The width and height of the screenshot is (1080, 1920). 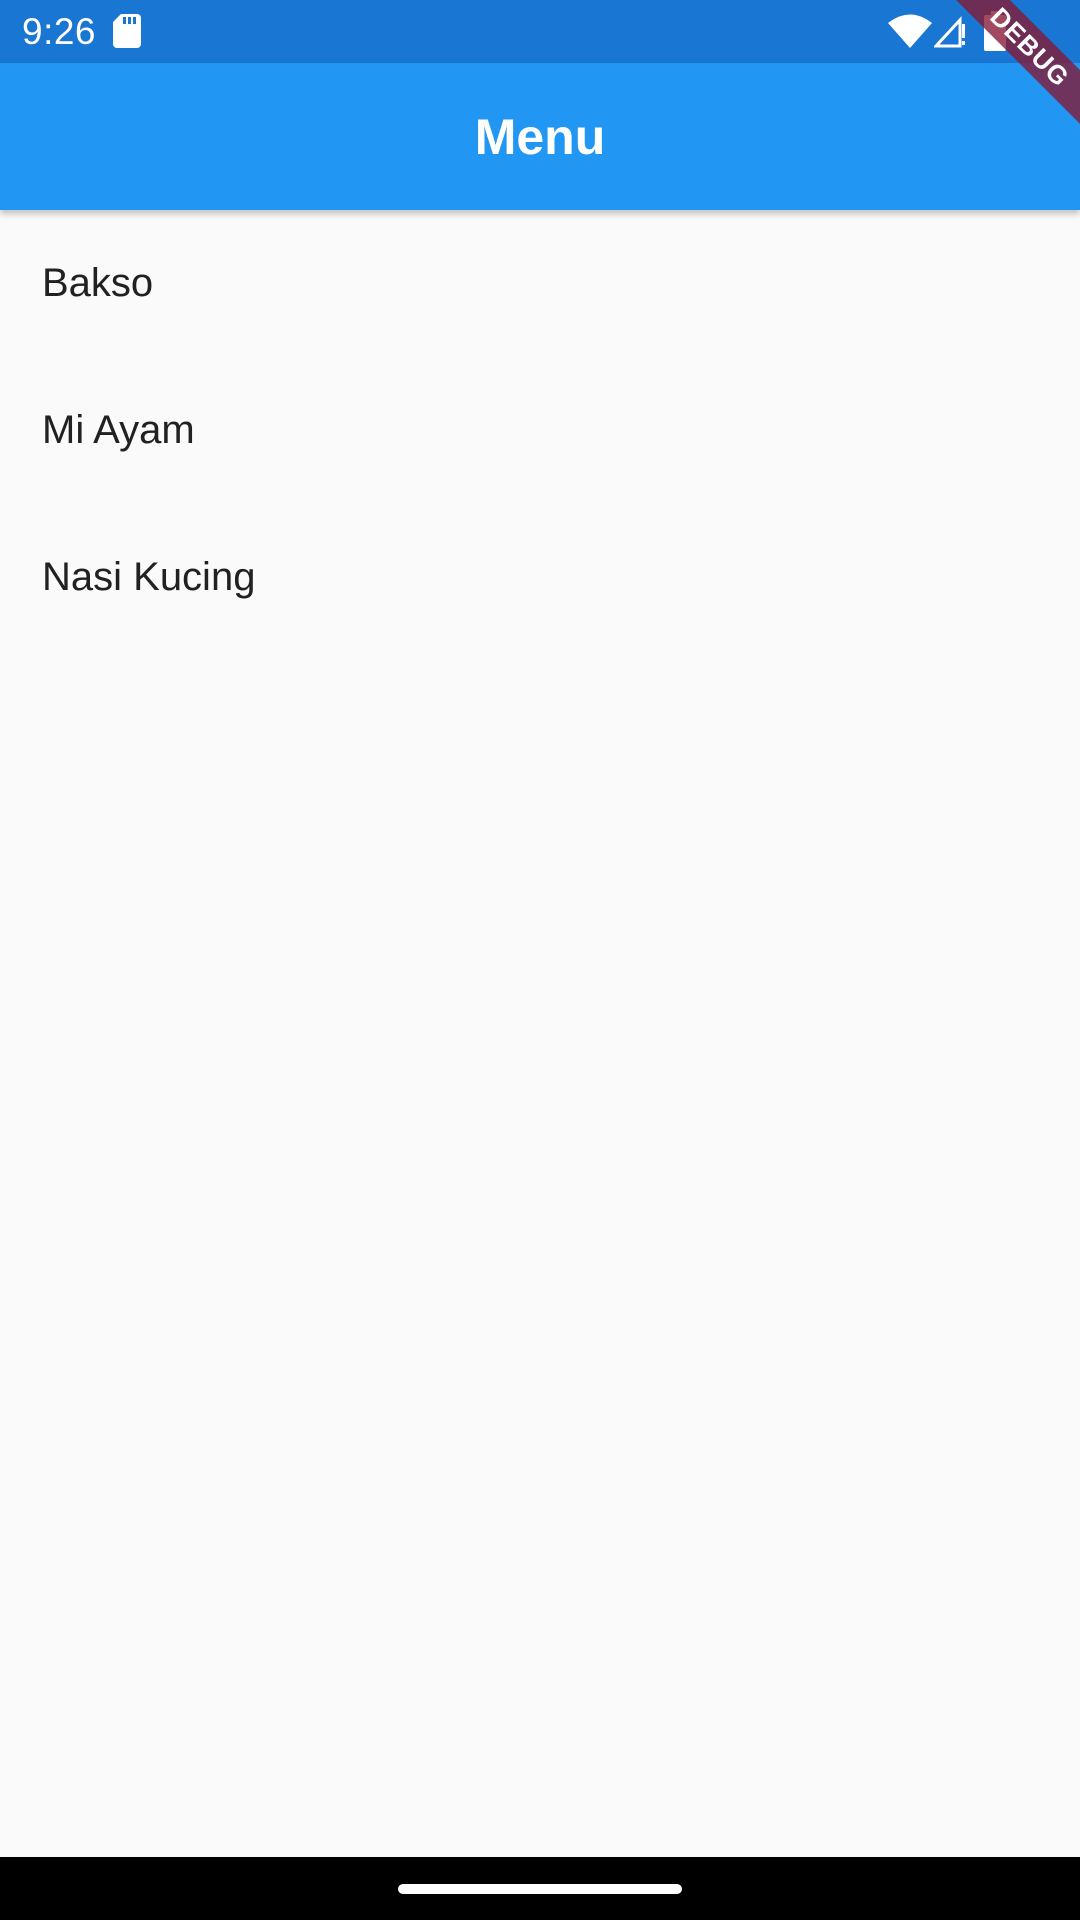 What do you see at coordinates (540, 577) in the screenshot?
I see `list-item: Nasi Kucing` at bounding box center [540, 577].